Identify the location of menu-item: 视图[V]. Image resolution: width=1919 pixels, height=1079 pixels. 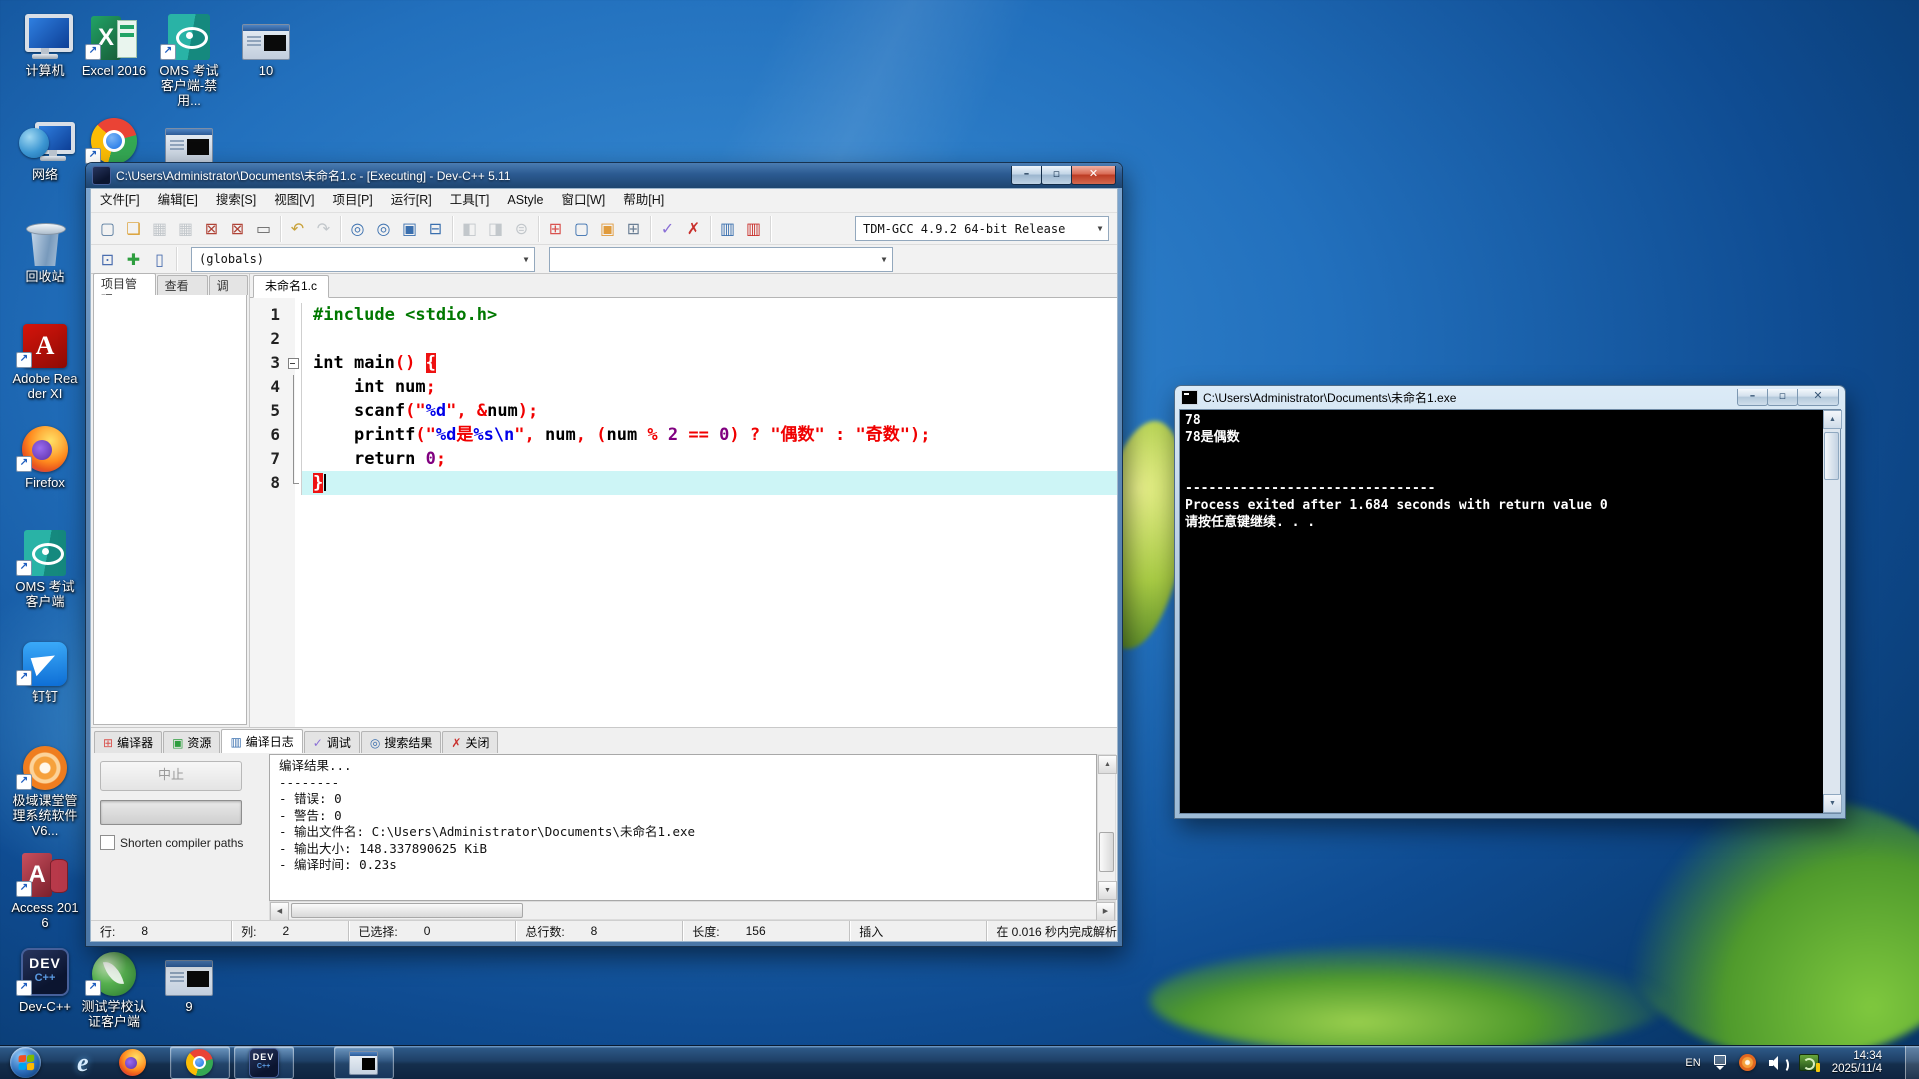
(294, 200).